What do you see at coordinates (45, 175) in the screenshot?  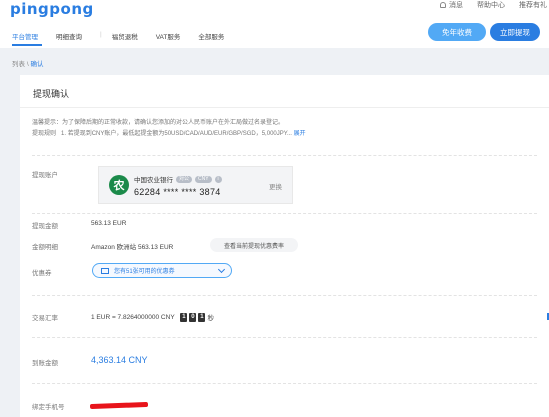 I see `account-label: 提现账户` at bounding box center [45, 175].